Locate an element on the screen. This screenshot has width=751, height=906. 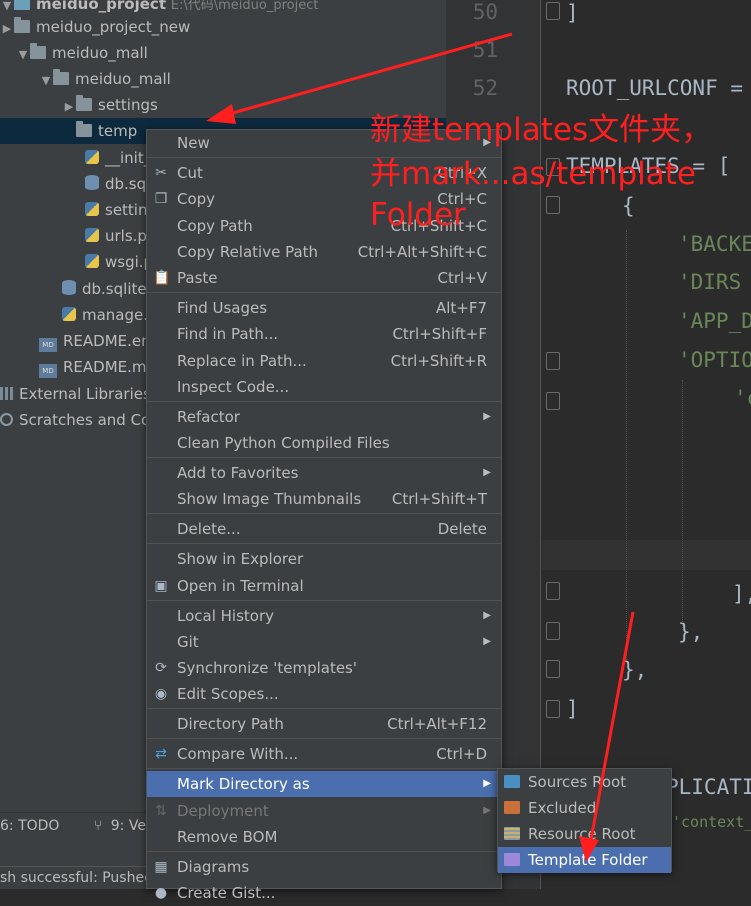
tree-item-meiduo-mall-pkg: ▼ meiduo_mall is located at coordinates (223, 79).